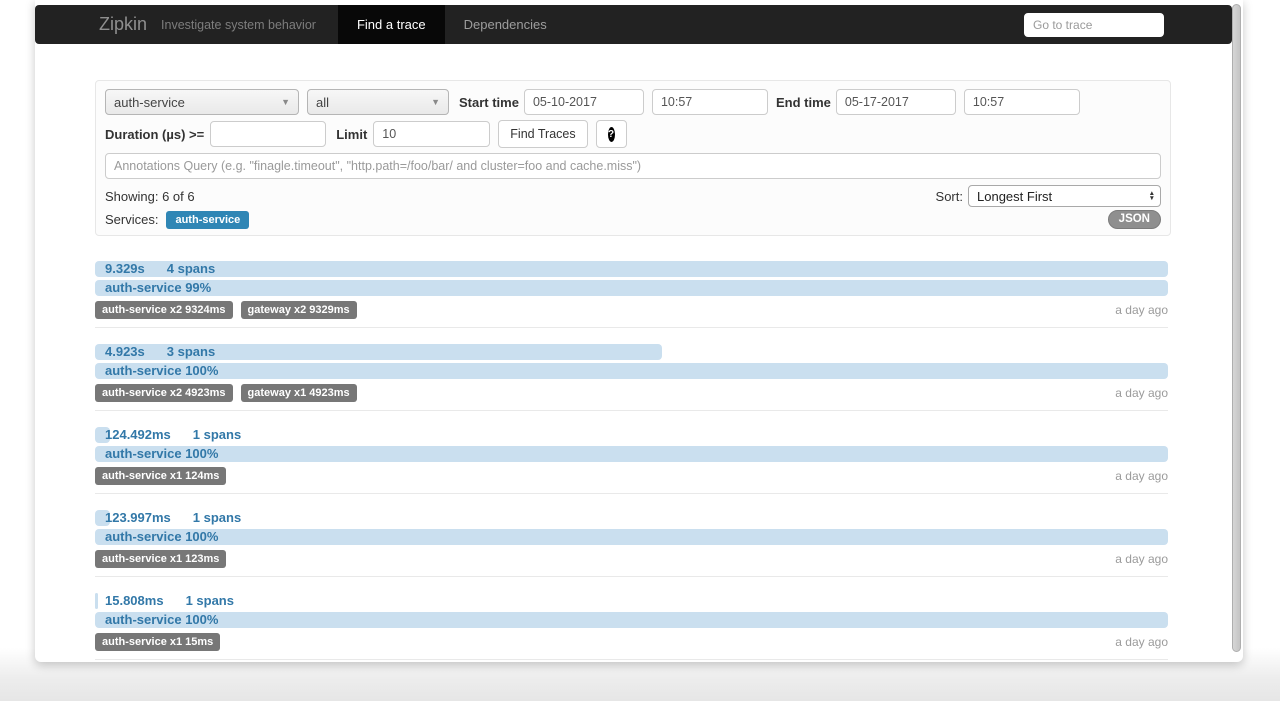 The image size is (1280, 701). Describe the element at coordinates (378, 102) in the screenshot. I see `span-select: all ▼` at that location.